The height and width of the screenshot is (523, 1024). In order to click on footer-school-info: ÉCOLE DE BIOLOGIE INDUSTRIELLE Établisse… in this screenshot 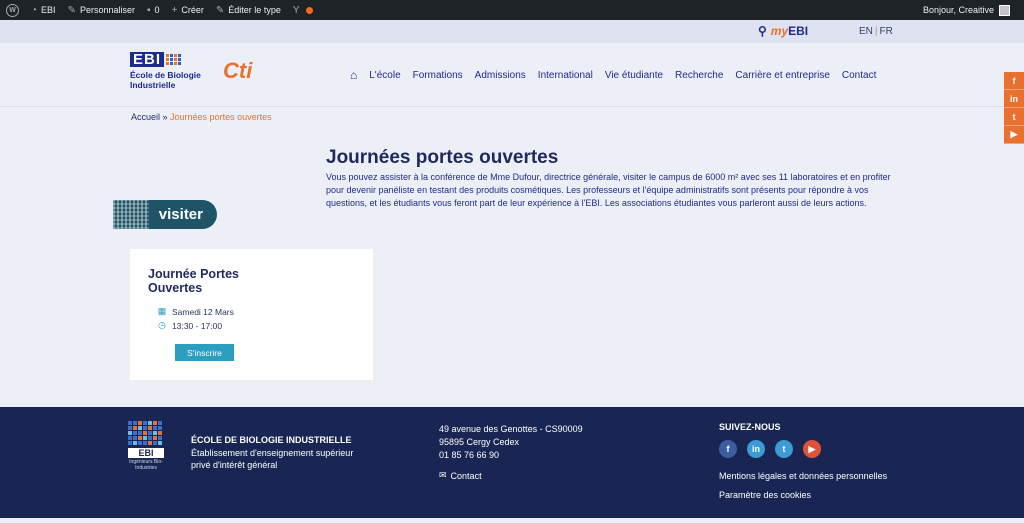, I will do `click(272, 452)`.